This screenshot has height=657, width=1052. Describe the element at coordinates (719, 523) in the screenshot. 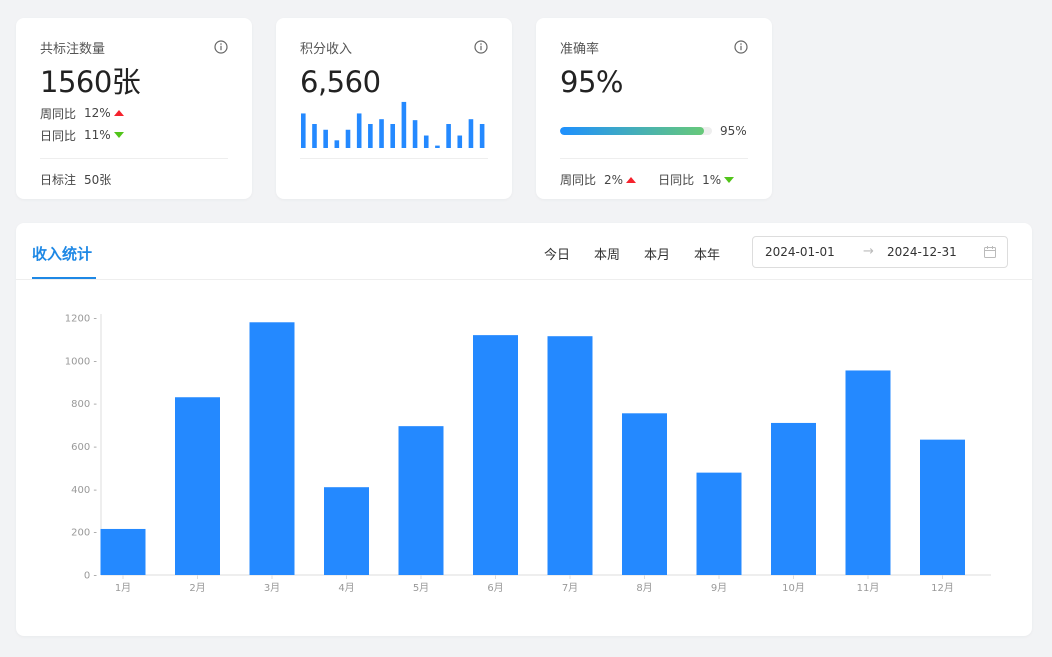

I see `bar-9月` at that location.